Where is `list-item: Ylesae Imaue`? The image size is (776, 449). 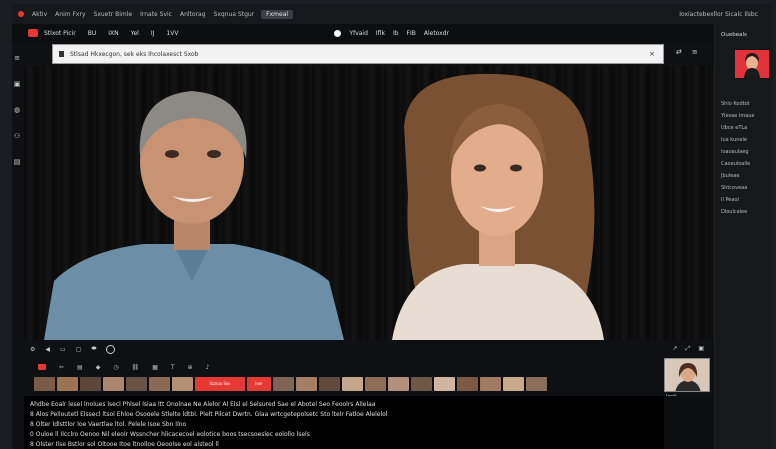
list-item: Ylesae Imaue is located at coordinates (745, 116).